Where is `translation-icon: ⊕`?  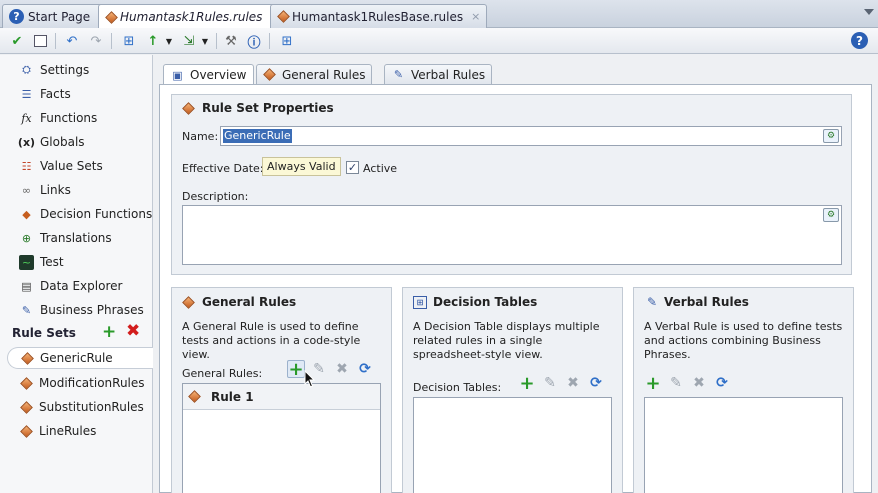
translation-icon: ⊕ is located at coordinates (26, 238).